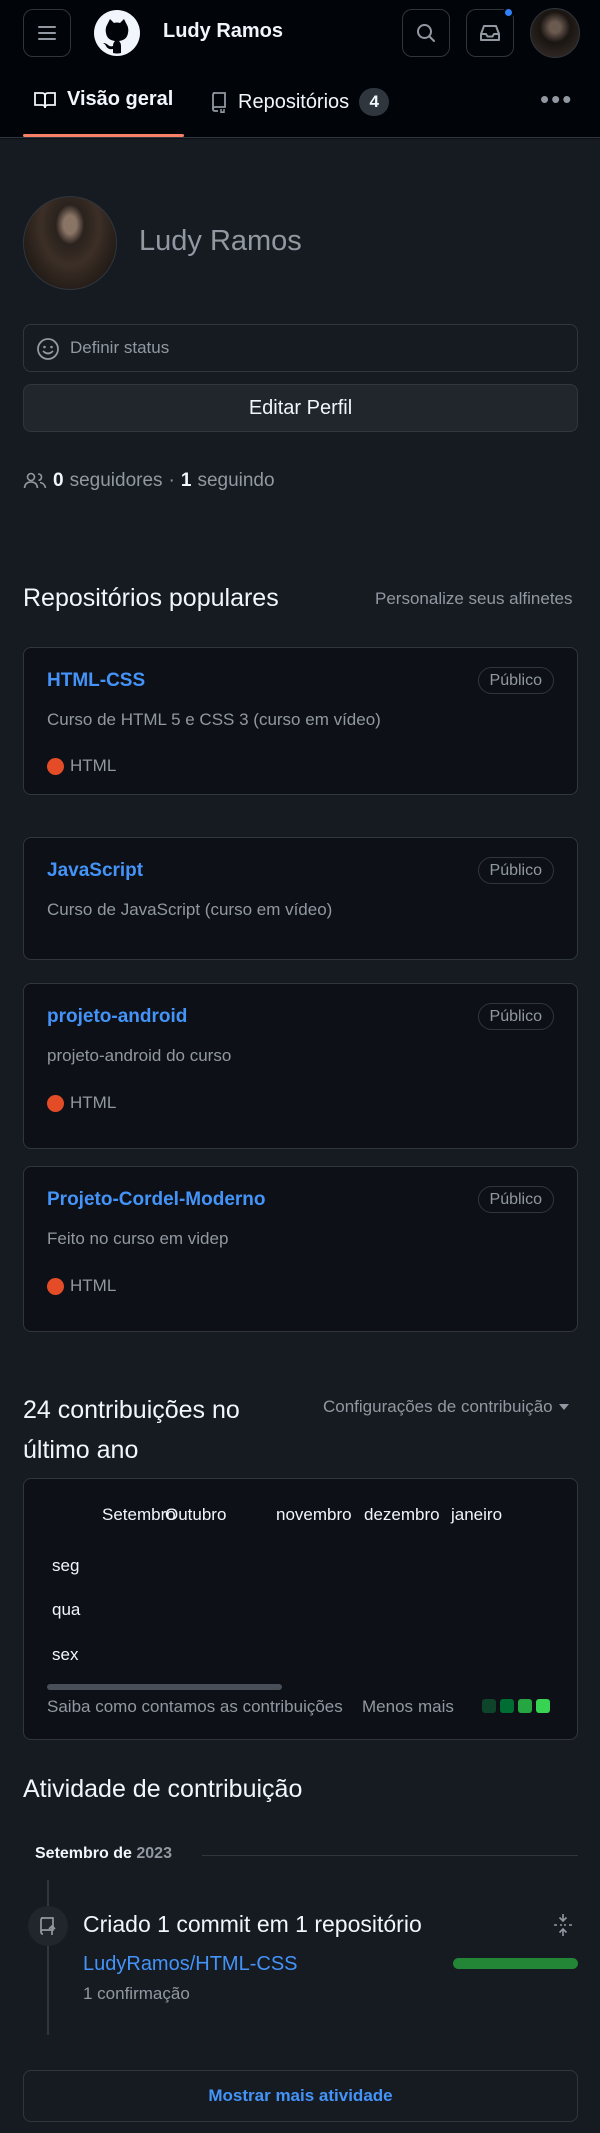 This screenshot has width=600, height=2133. I want to click on selected-tab-underline, so click(103, 135).